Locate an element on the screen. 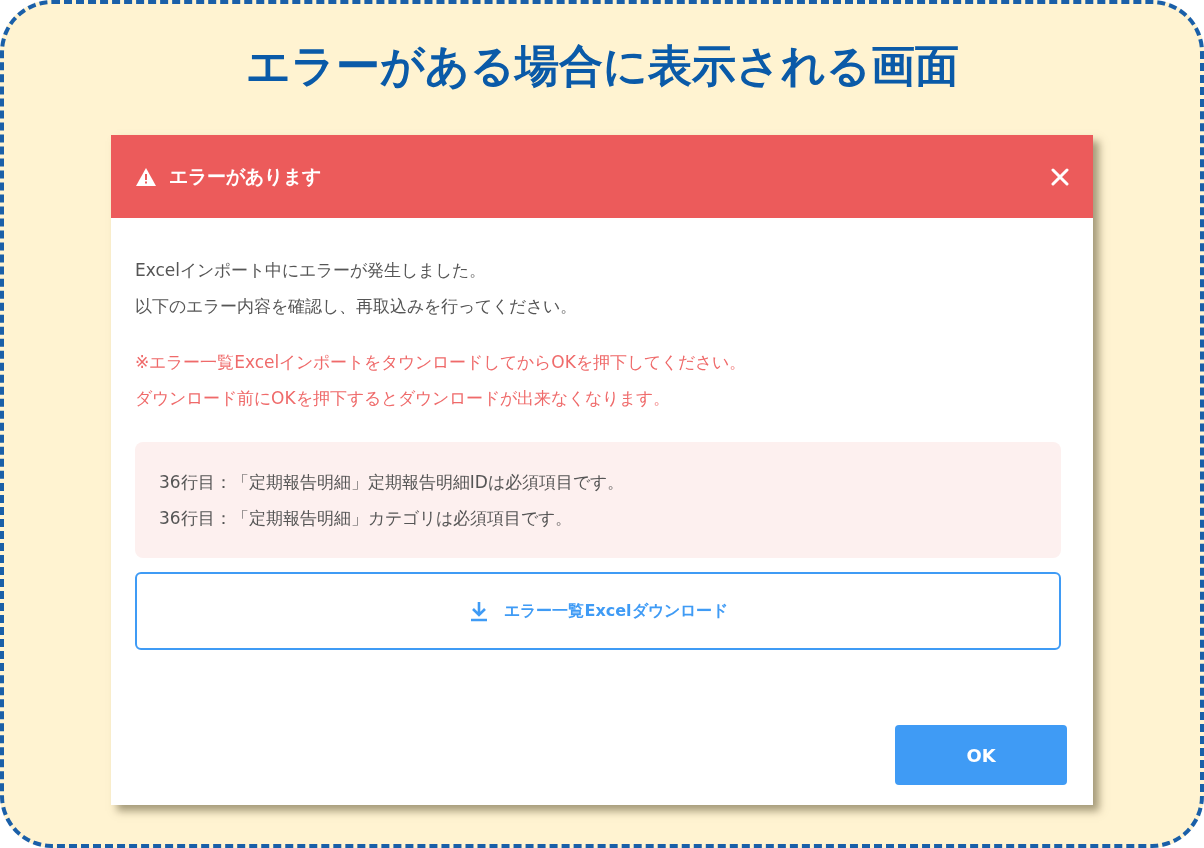 This screenshot has height=848, width=1204. error-message: 36行目：「定期報告明細」定期報告明細IDは必須項目です。 is located at coordinates (392, 482).